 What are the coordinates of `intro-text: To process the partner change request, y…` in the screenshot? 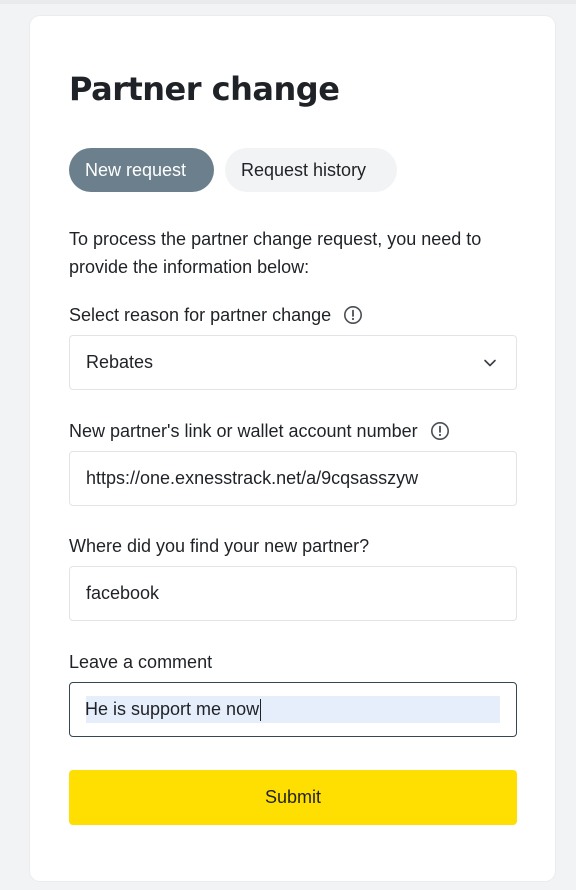 It's located at (275, 253).